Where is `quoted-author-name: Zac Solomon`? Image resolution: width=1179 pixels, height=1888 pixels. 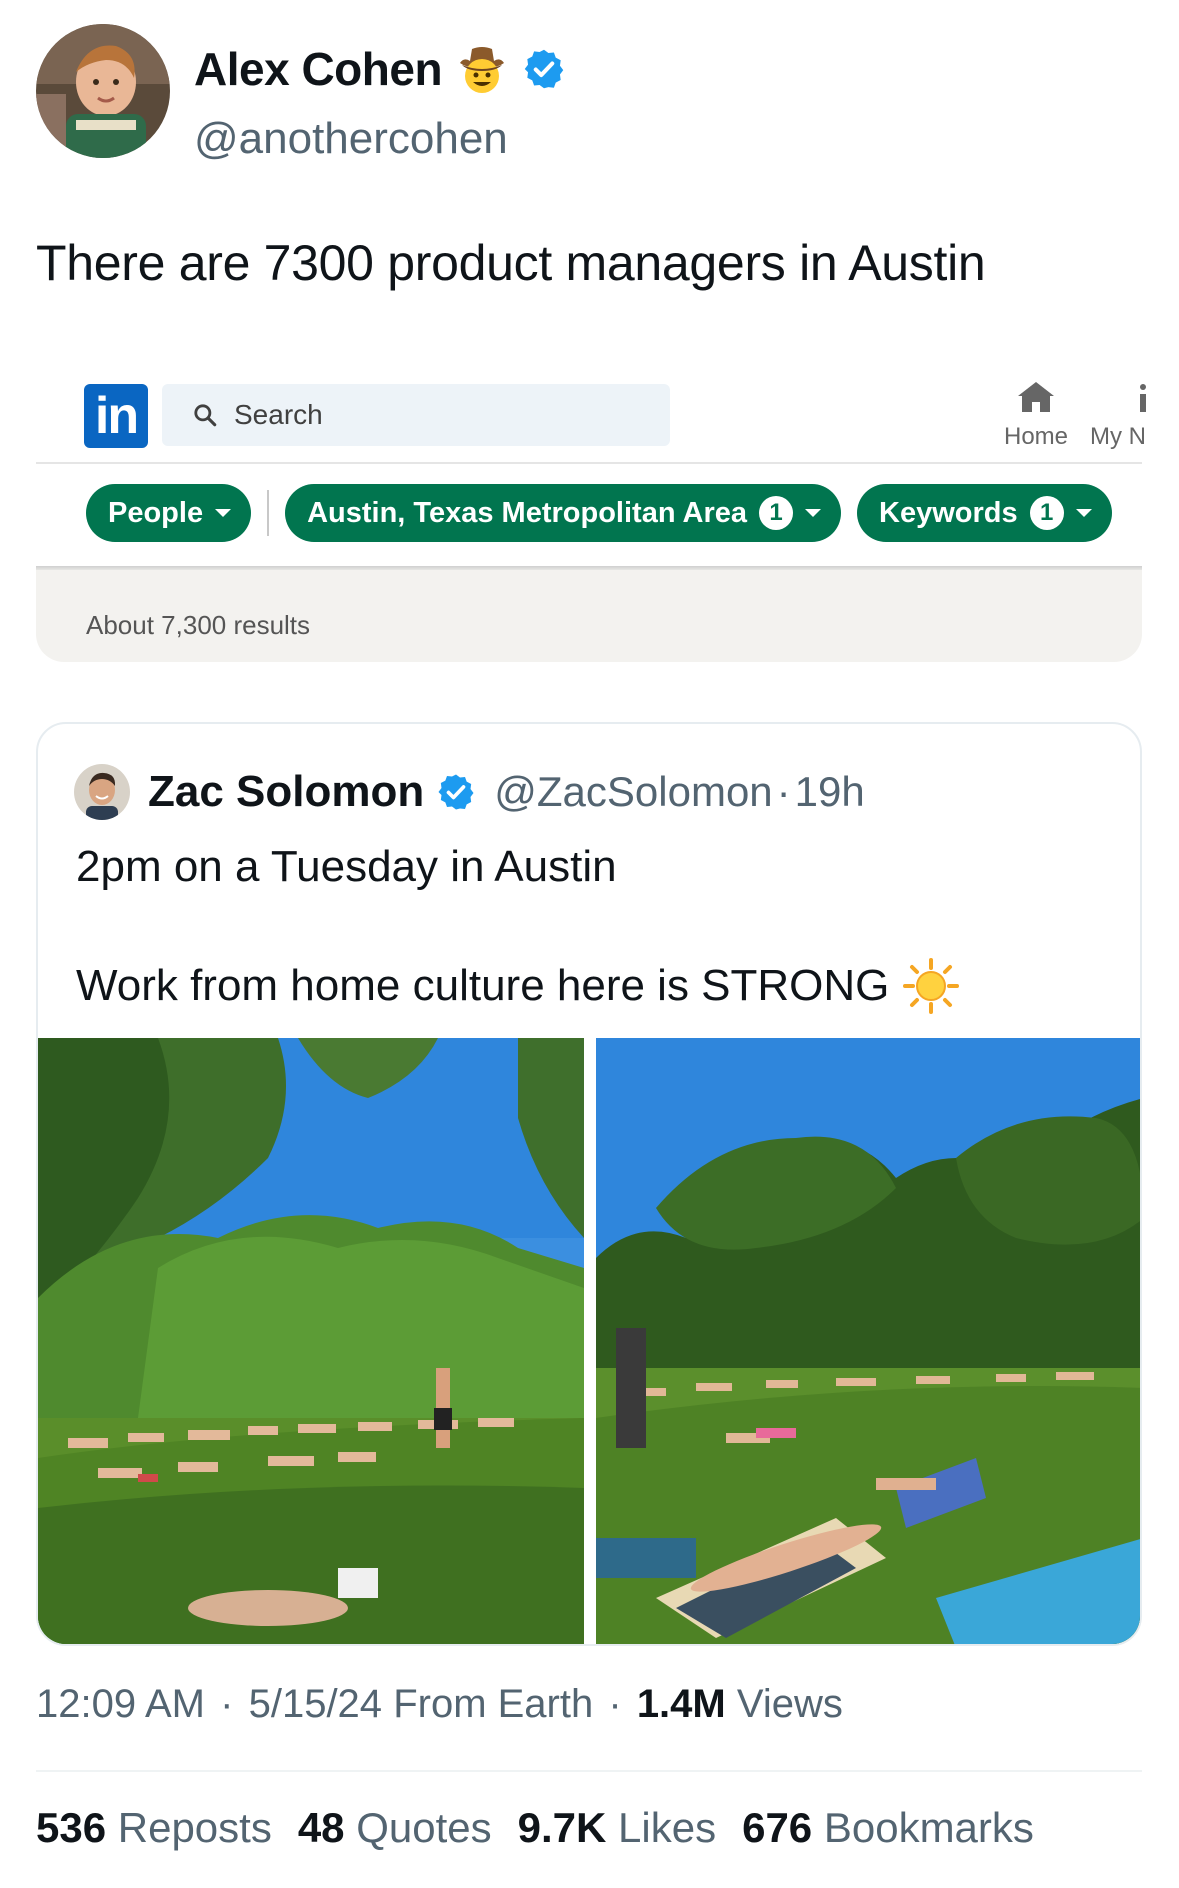 quoted-author-name: Zac Solomon is located at coordinates (286, 792).